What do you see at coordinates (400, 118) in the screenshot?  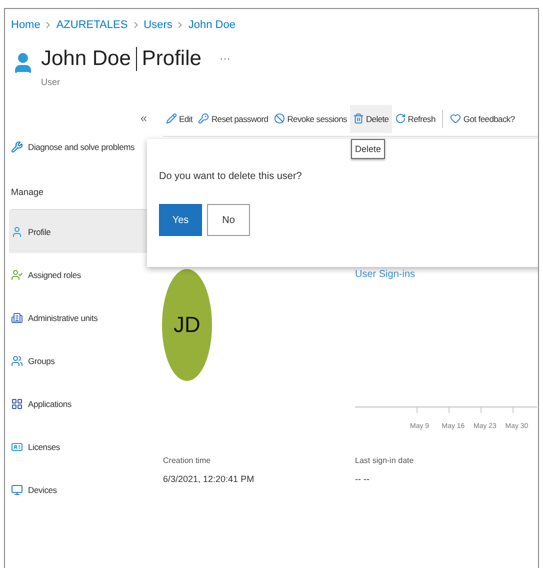 I see `refresh-icon` at bounding box center [400, 118].